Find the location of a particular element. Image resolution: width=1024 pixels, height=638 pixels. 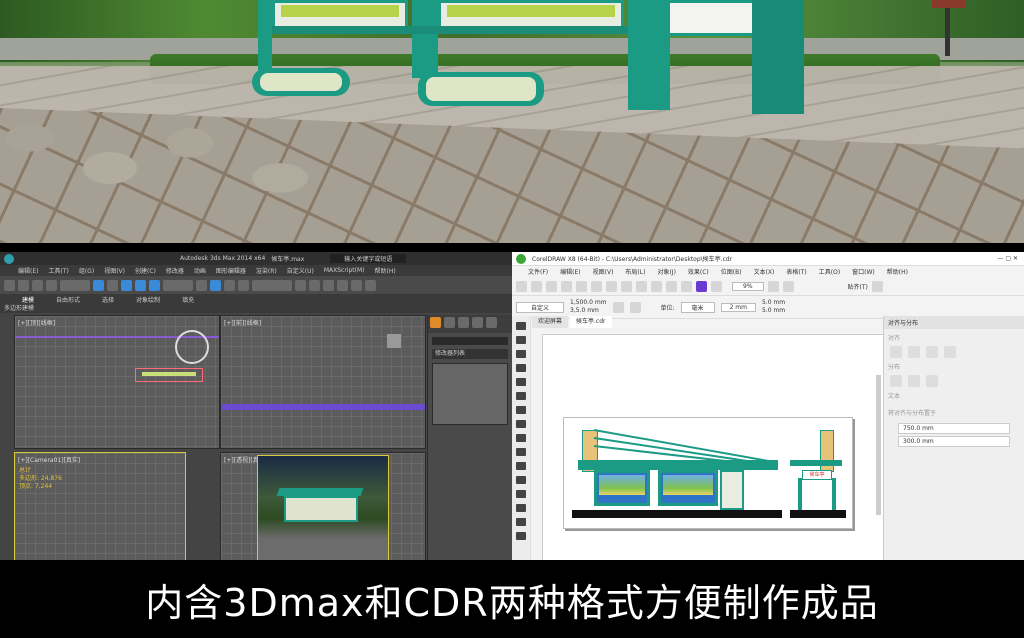

render-setup-icon is located at coordinates (356, 285).